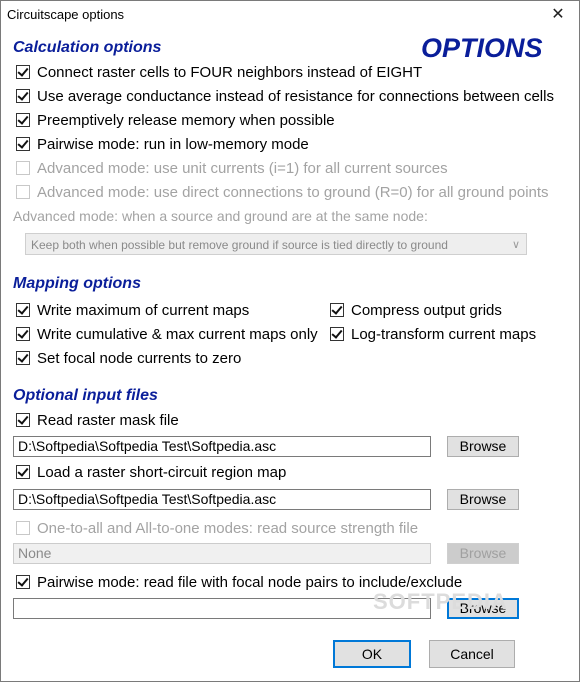 The image size is (580, 682). Describe the element at coordinates (515, 245) in the screenshot. I see `chevron-down-icon: ∨` at that location.